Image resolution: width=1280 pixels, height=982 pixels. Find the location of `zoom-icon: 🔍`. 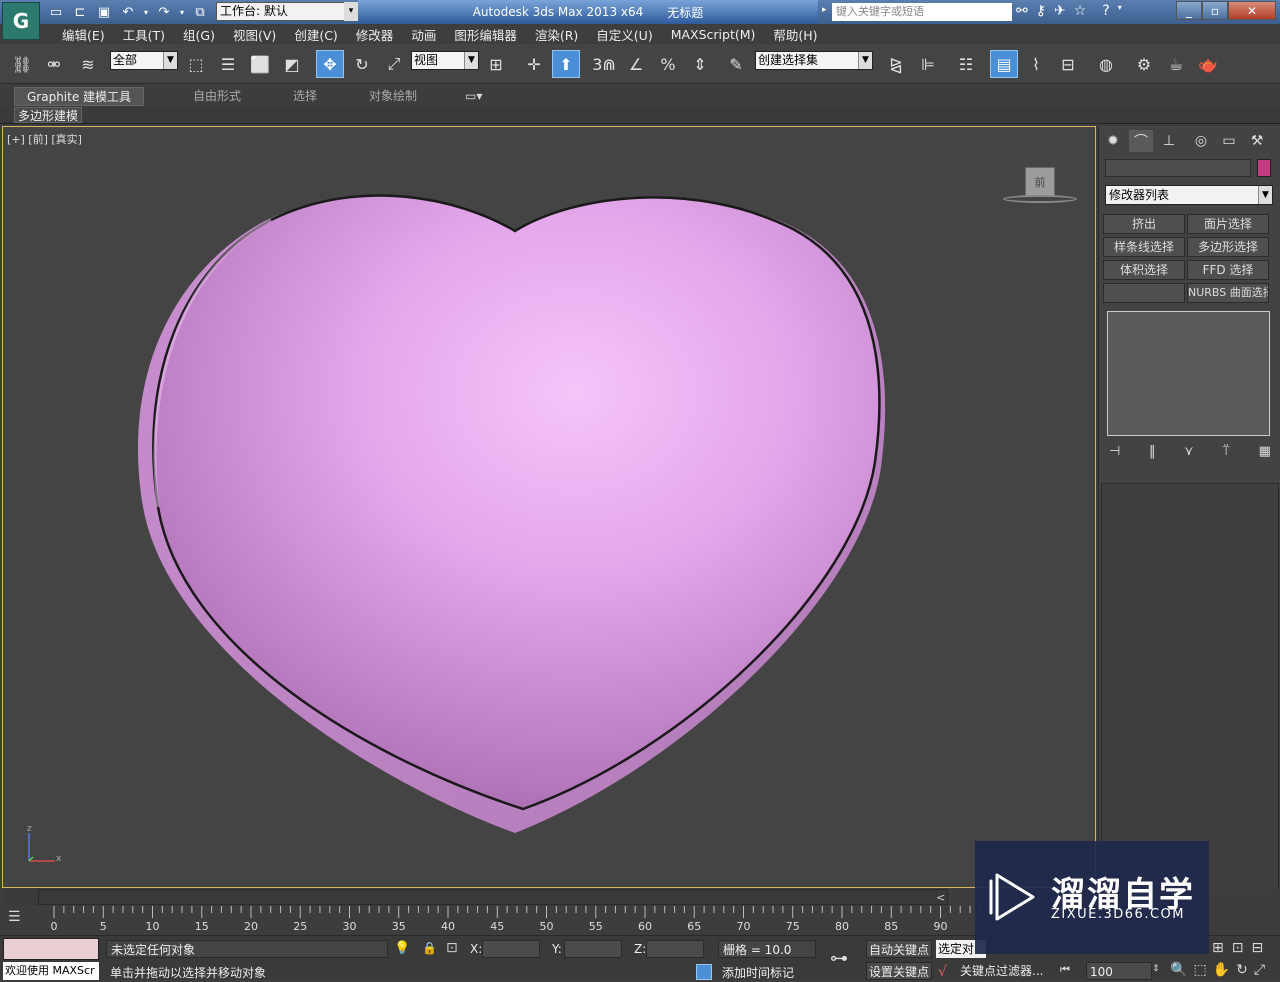

zoom-icon: 🔍 is located at coordinates (1178, 970).